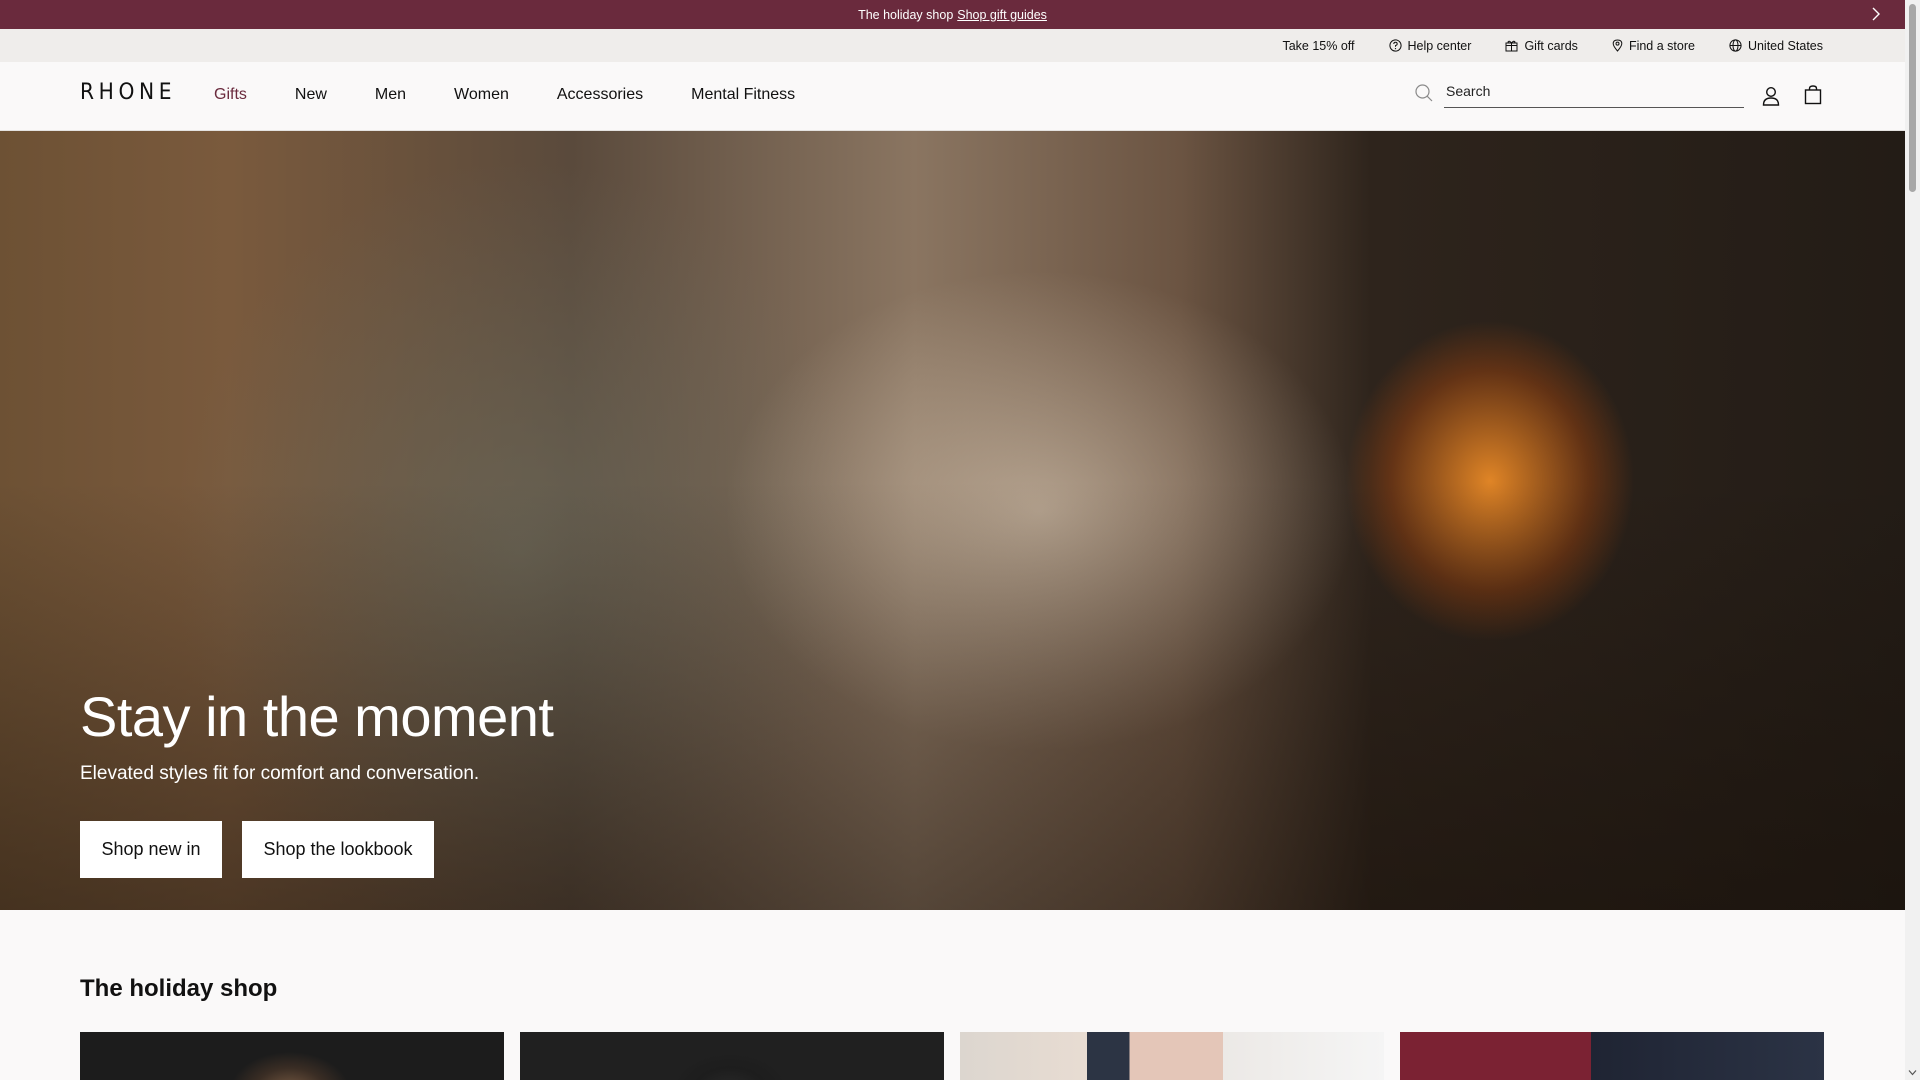 The height and width of the screenshot is (1080, 1920). I want to click on hero-buttons: Shop new in Shop the lookbook, so click(267, 849).